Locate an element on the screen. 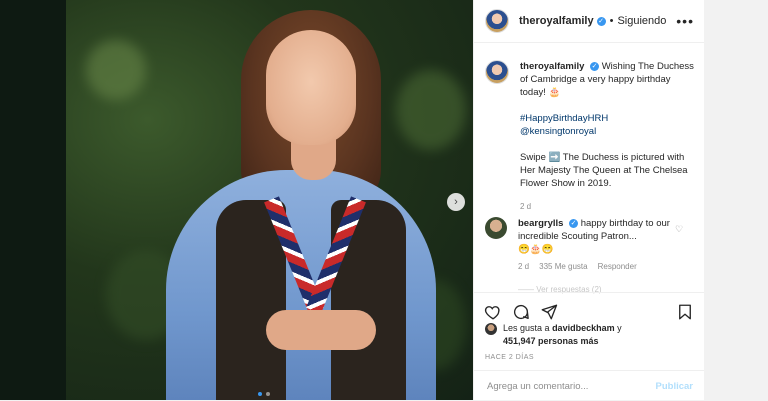 The height and width of the screenshot is (401, 768). caption-time: 2 d is located at coordinates (526, 206).